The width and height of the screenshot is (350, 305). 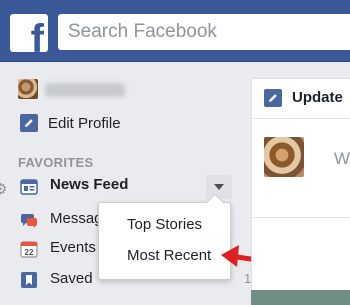 What do you see at coordinates (284, 157) in the screenshot?
I see `composer-avatar` at bounding box center [284, 157].